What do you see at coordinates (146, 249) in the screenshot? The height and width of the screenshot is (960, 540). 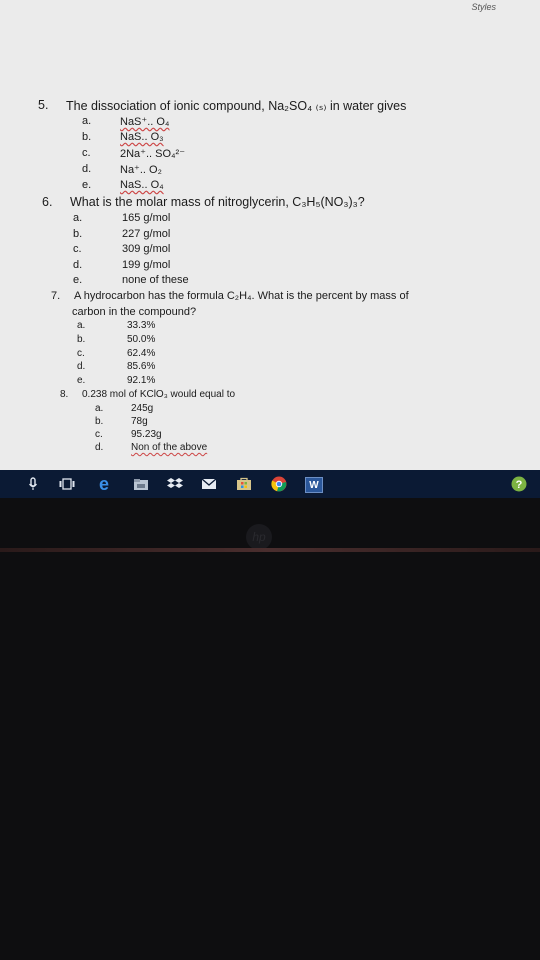 I see `q6-c-value: 309 g/mol` at bounding box center [146, 249].